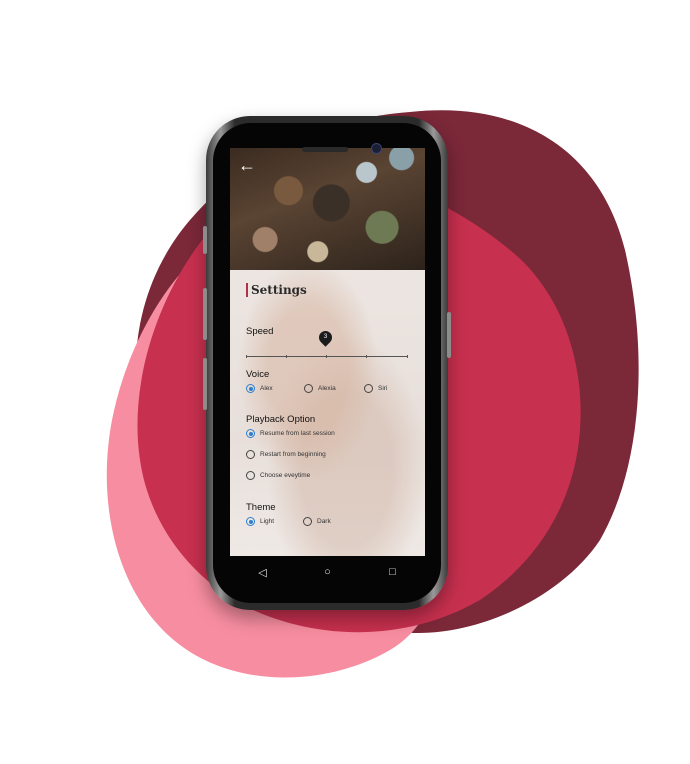 This screenshot has width=690, height=764. I want to click on theme-option-label: Light, so click(267, 521).